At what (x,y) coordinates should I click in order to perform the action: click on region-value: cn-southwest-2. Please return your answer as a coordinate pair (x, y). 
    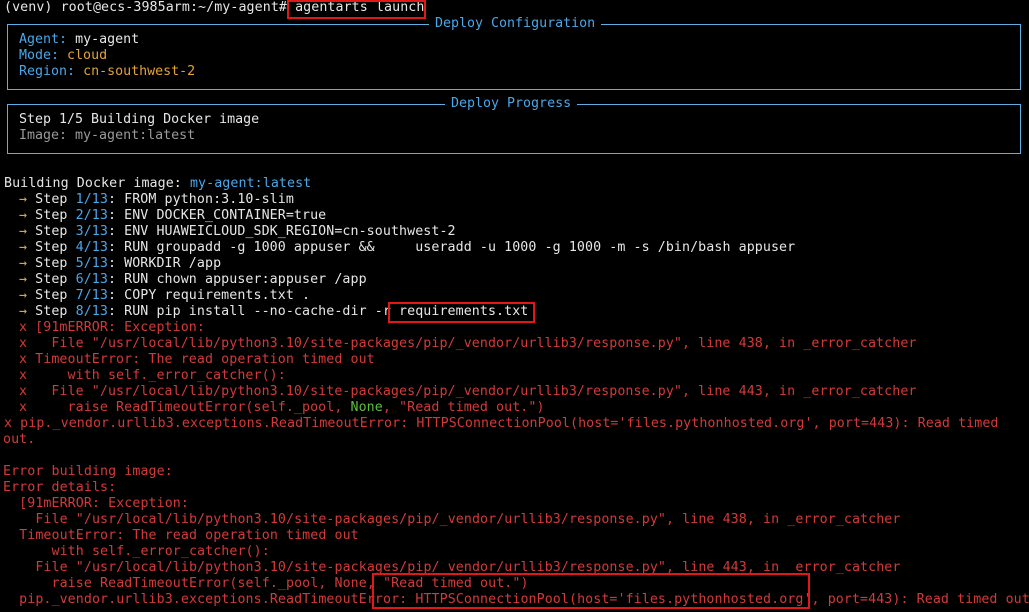
    Looking at the image, I should click on (139, 71).